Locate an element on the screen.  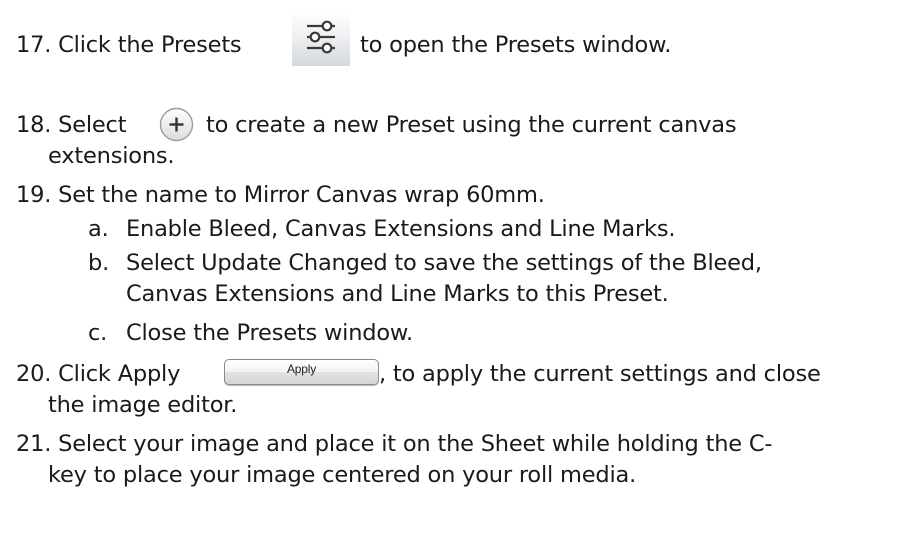
step-20-text-before: 20. Click Apply is located at coordinates (98, 374).